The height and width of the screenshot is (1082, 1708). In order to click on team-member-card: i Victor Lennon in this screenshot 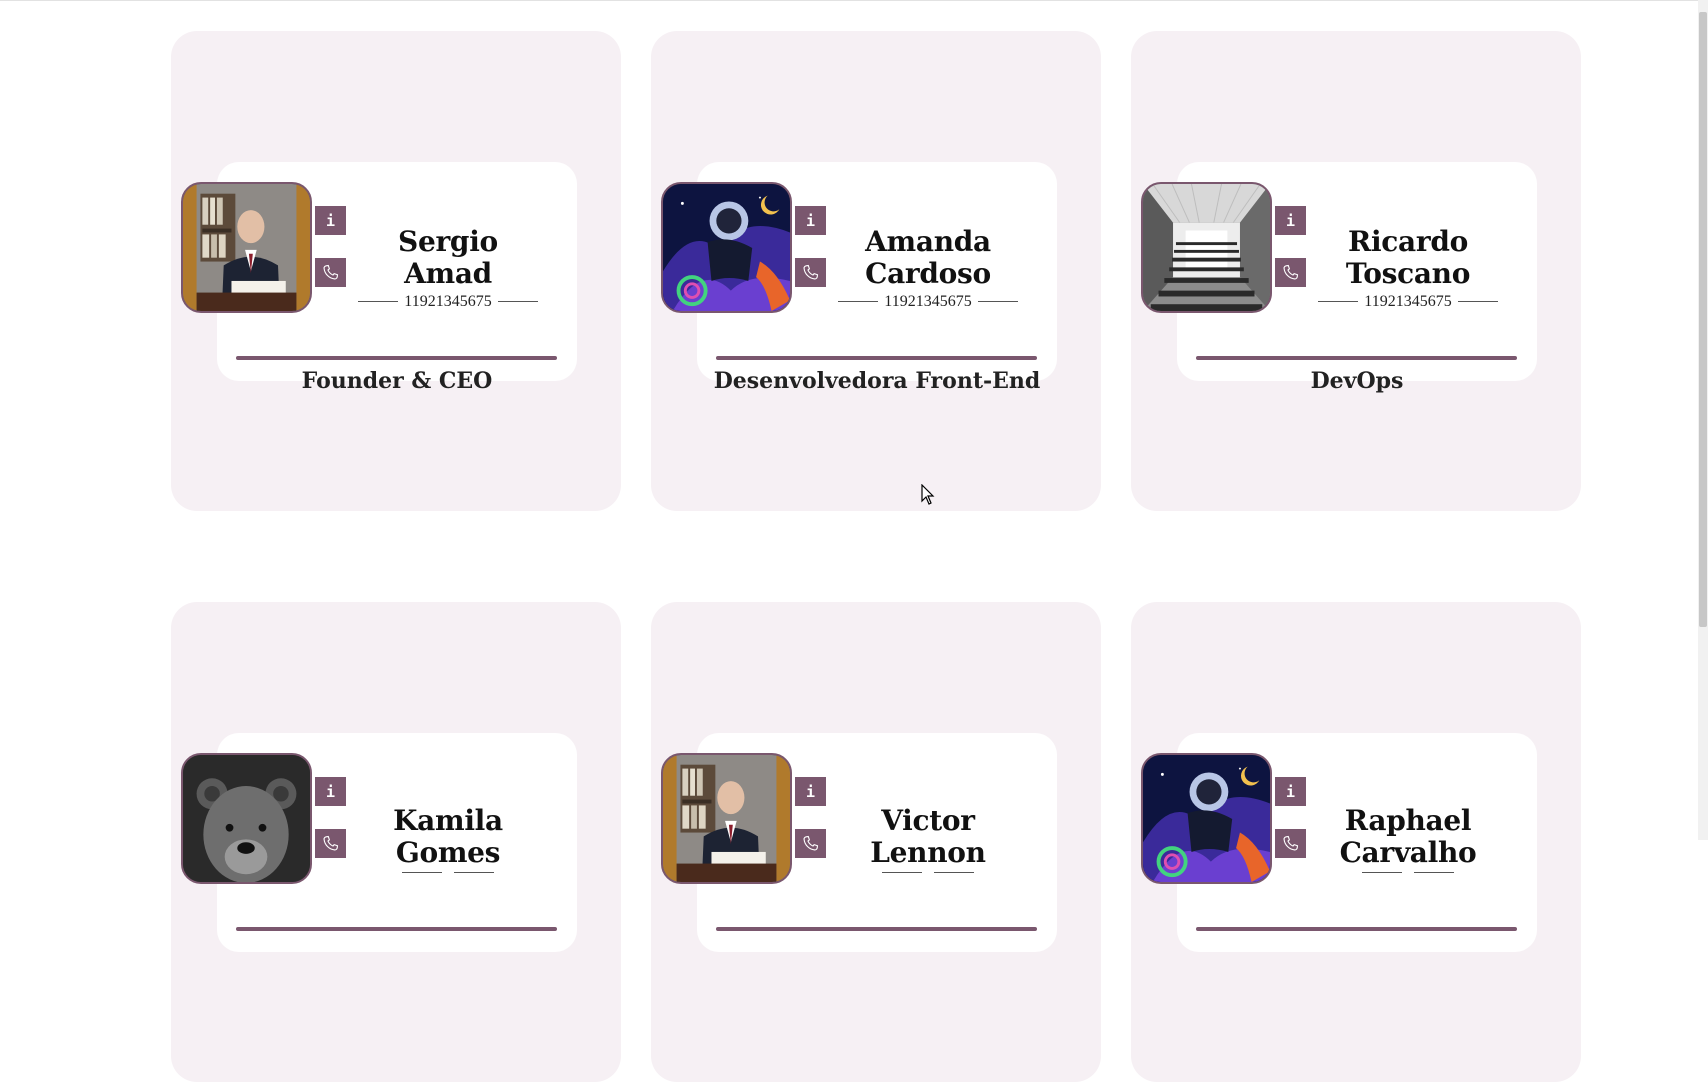, I will do `click(876, 842)`.